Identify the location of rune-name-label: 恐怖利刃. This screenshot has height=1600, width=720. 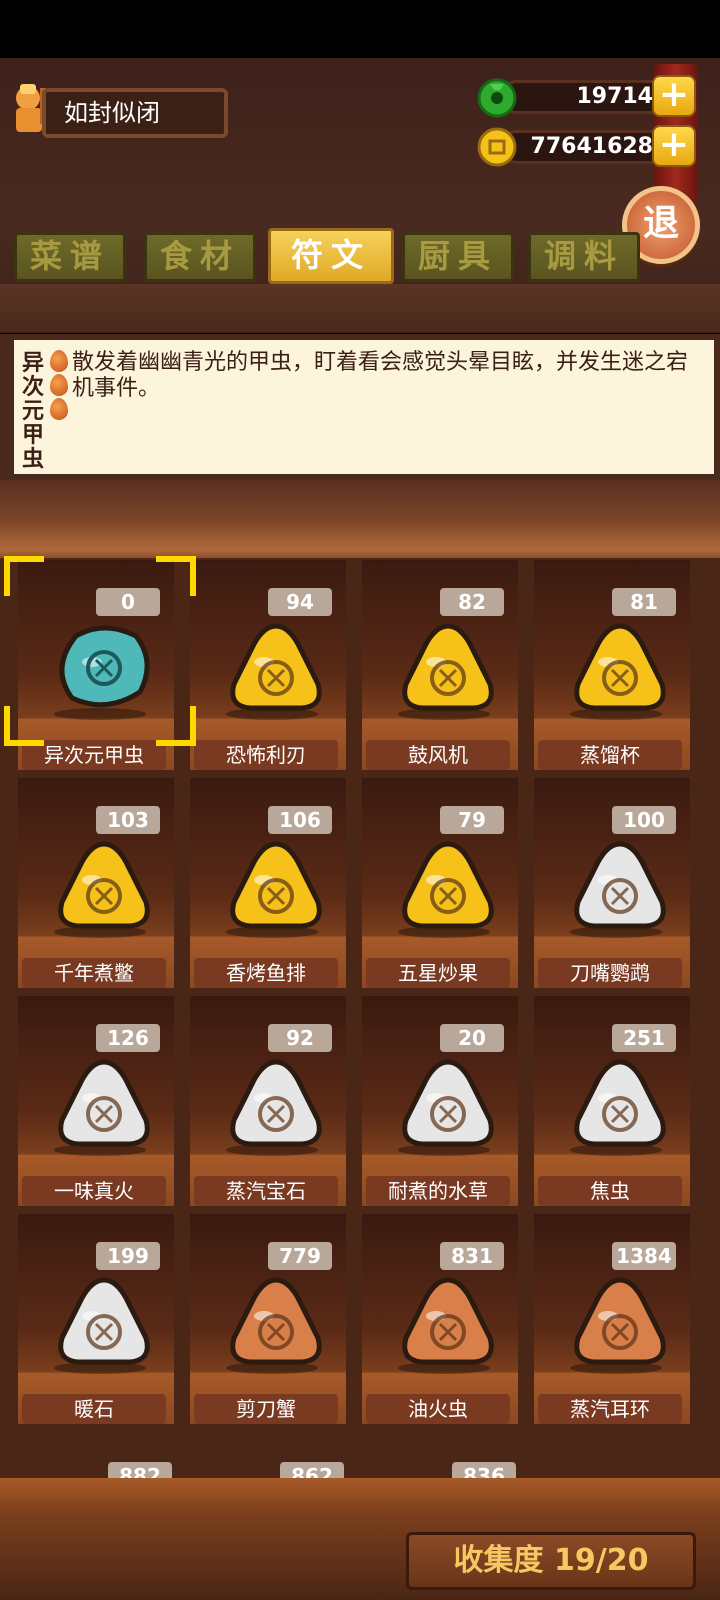
(266, 755).